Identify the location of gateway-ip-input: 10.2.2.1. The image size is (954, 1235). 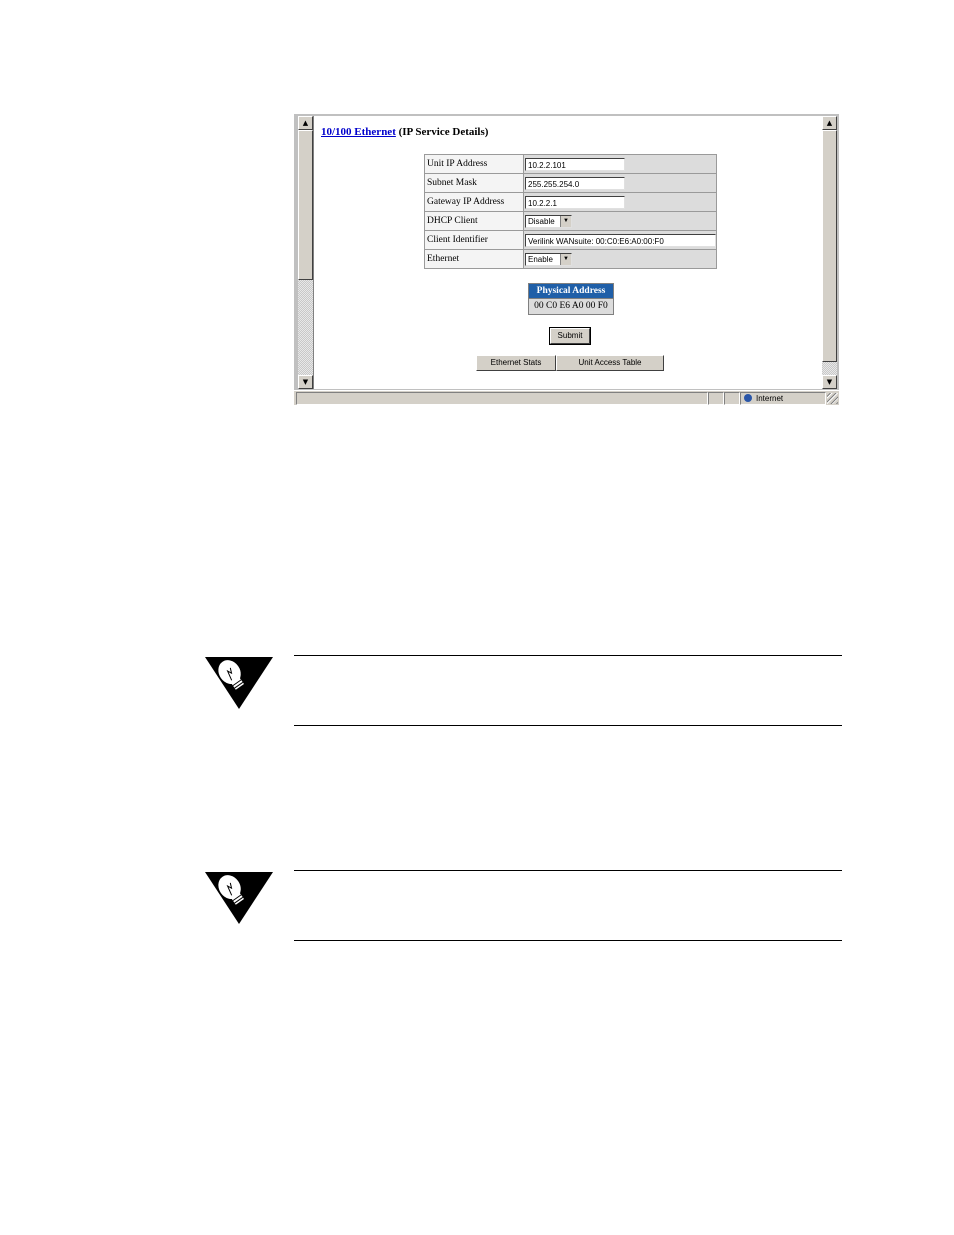
(575, 202).